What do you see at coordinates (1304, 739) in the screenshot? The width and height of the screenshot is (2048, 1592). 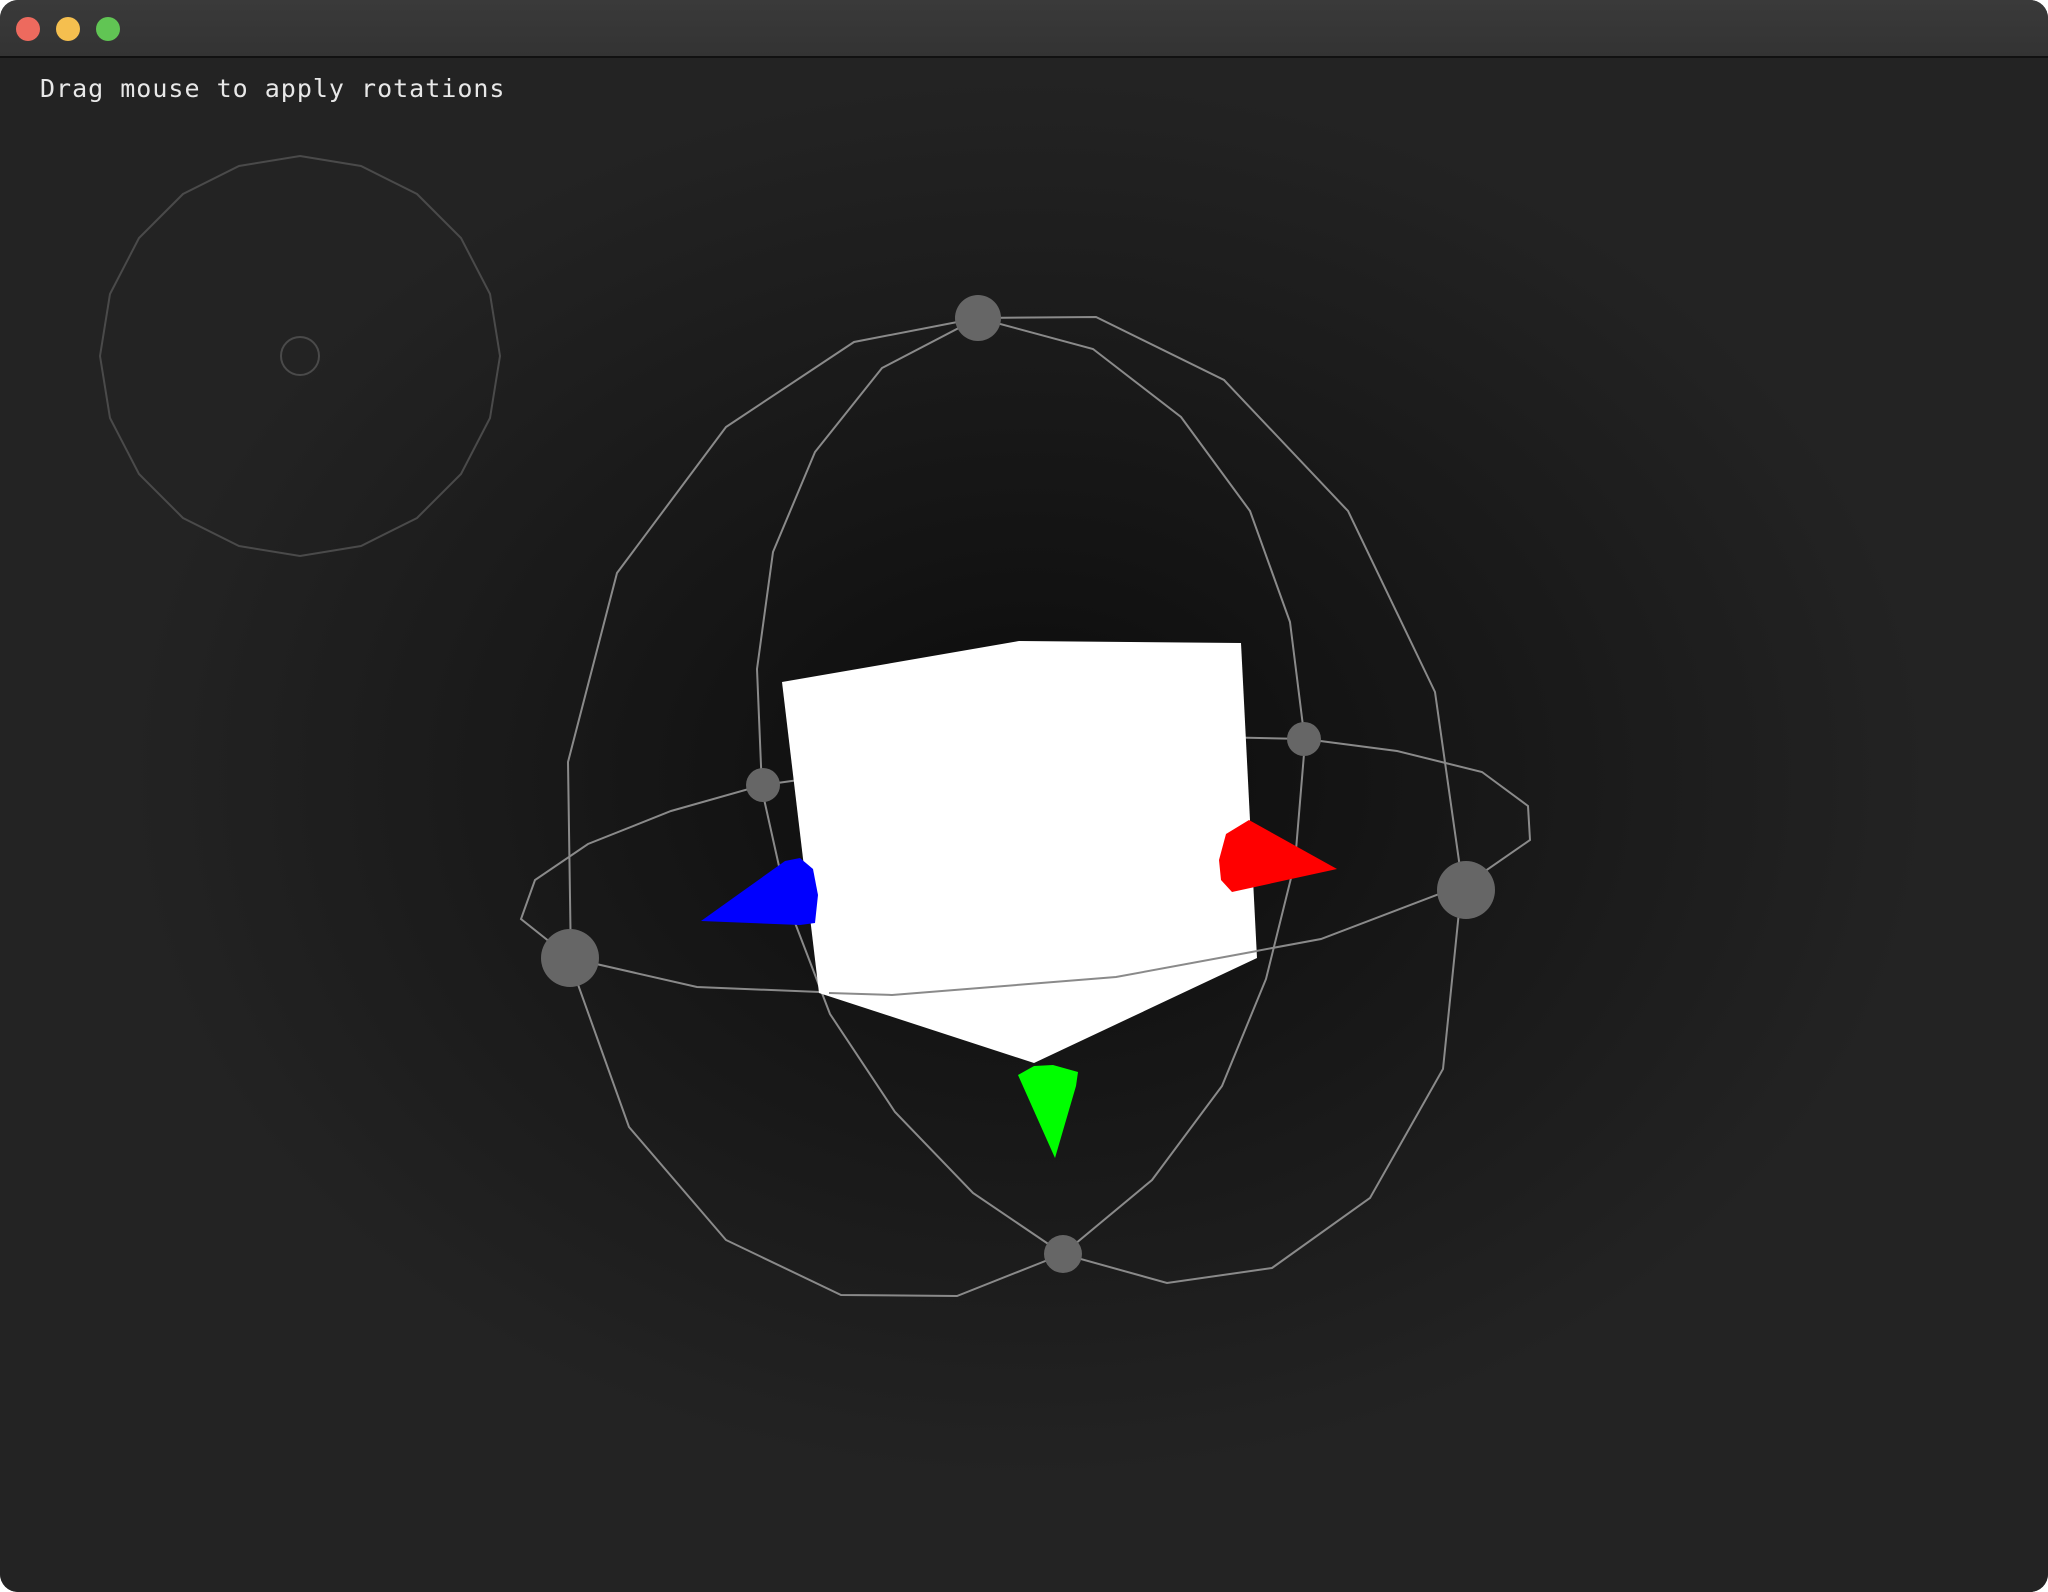 I see `handle-right-back` at bounding box center [1304, 739].